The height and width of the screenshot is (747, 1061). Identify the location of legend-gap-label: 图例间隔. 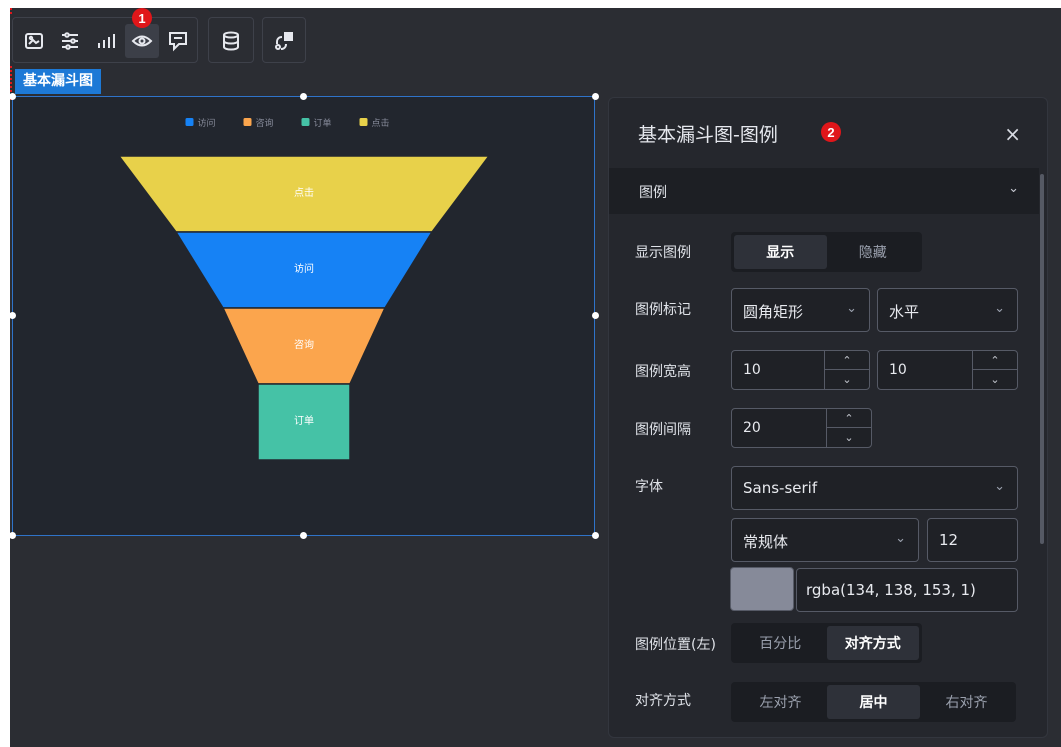
(663, 430).